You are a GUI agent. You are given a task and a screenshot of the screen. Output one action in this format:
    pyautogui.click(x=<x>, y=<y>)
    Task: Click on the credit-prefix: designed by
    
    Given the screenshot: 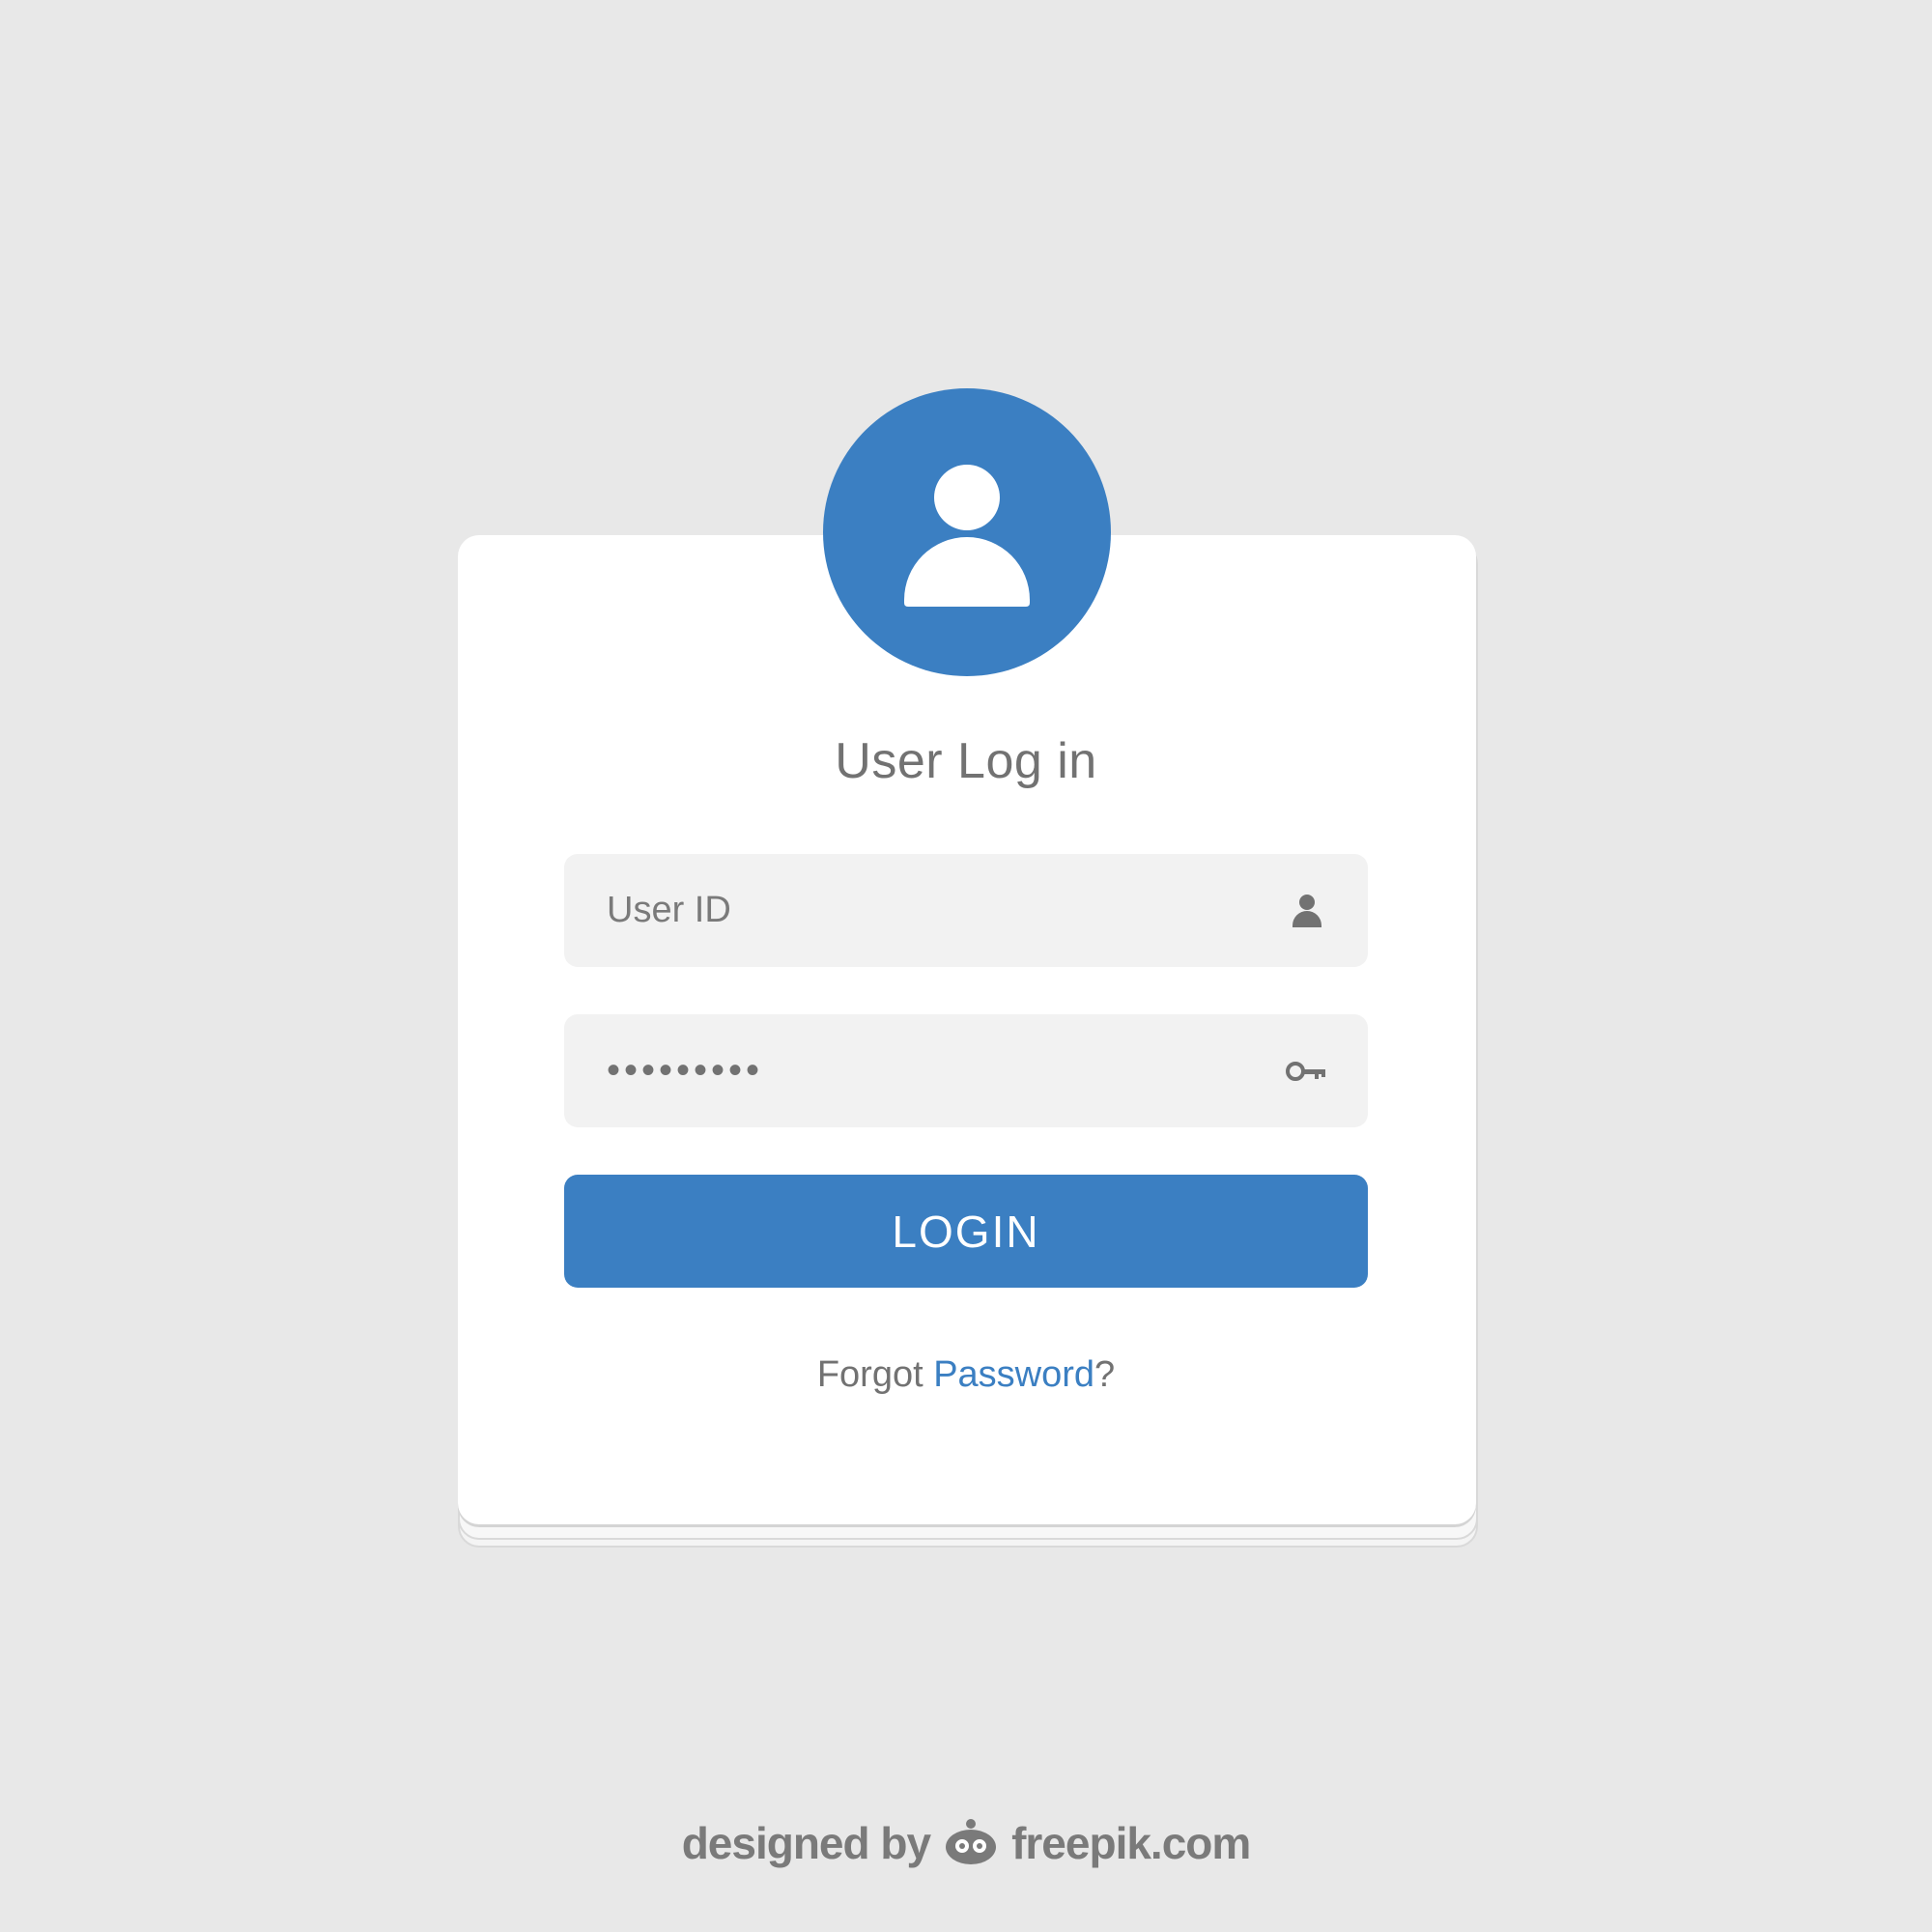 What is the action you would take?
    pyautogui.click(x=806, y=1843)
    